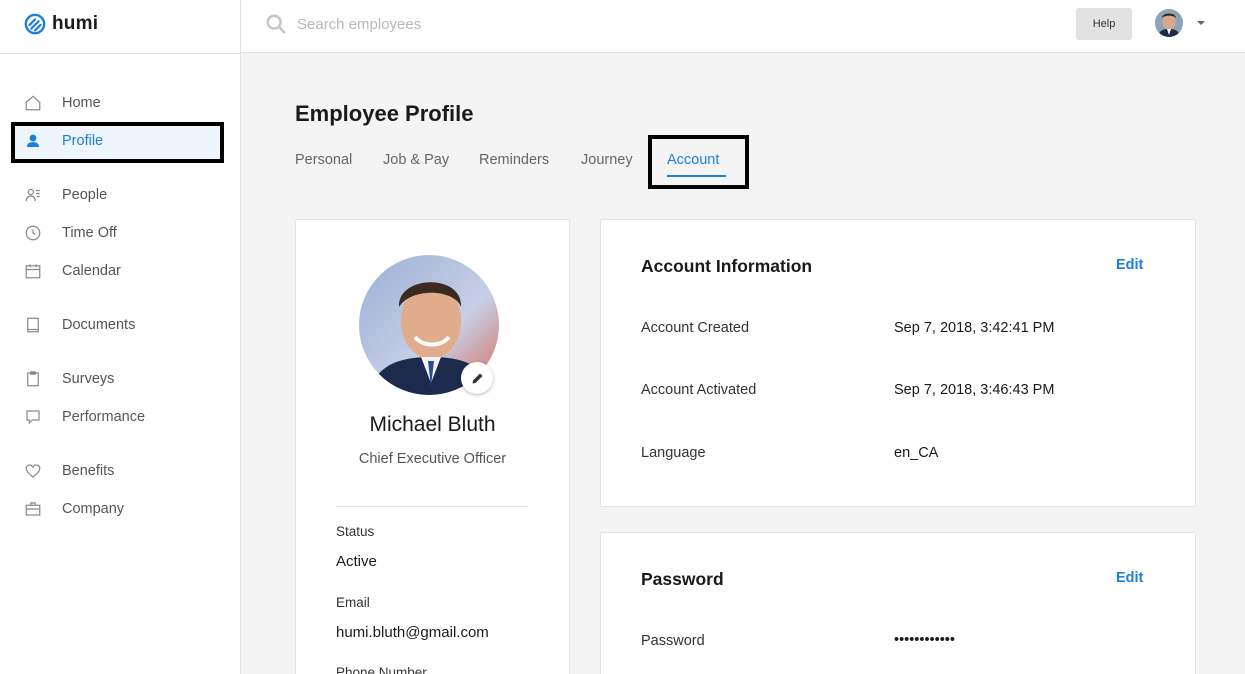 The height and width of the screenshot is (674, 1245). I want to click on sidebar-item-profile: Profile, so click(63, 141).